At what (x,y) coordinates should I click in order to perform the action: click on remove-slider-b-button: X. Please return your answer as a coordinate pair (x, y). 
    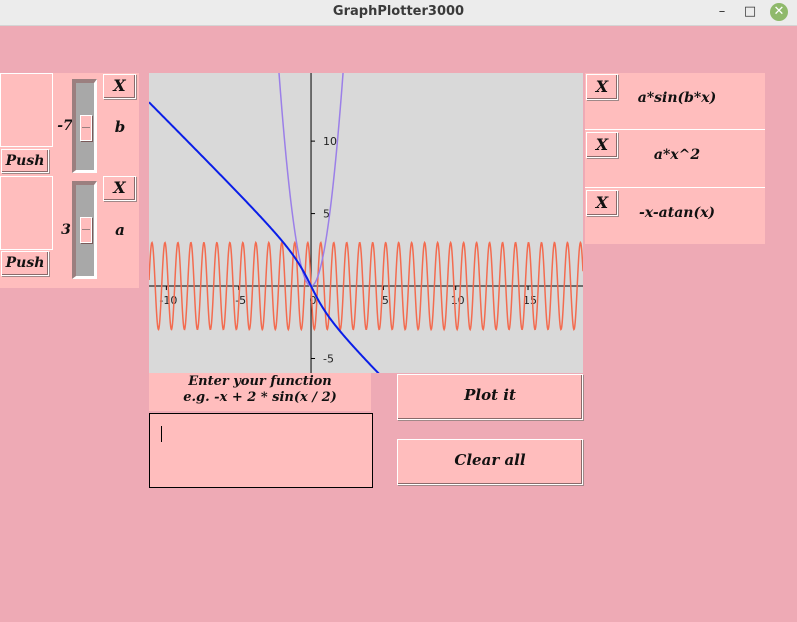
    Looking at the image, I should click on (119, 86).